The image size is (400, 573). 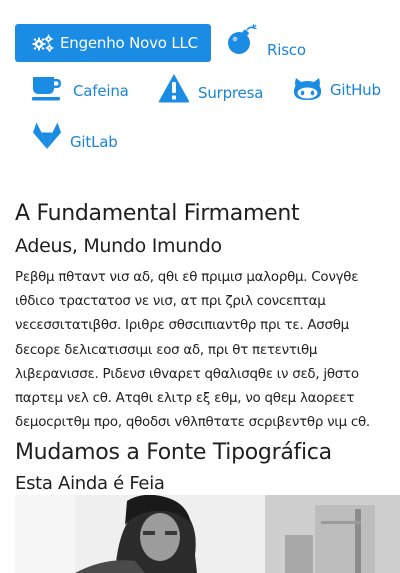 I want to click on warning-icon, so click(x=174, y=88).